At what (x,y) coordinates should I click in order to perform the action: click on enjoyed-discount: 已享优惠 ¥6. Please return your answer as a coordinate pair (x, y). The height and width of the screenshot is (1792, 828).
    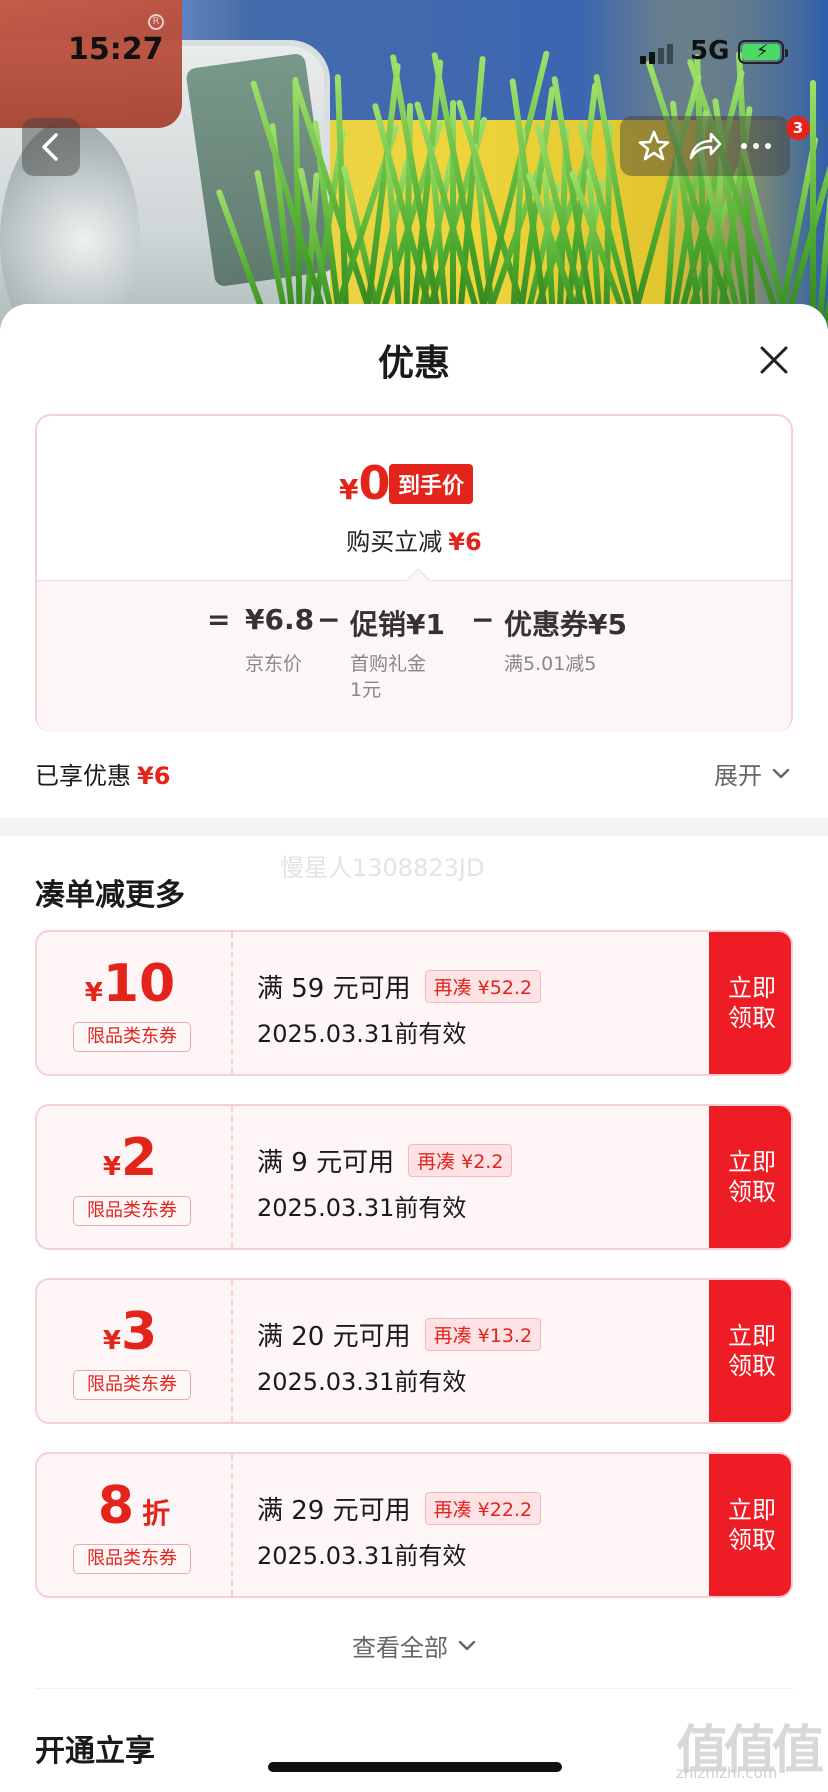
    Looking at the image, I should click on (102, 773).